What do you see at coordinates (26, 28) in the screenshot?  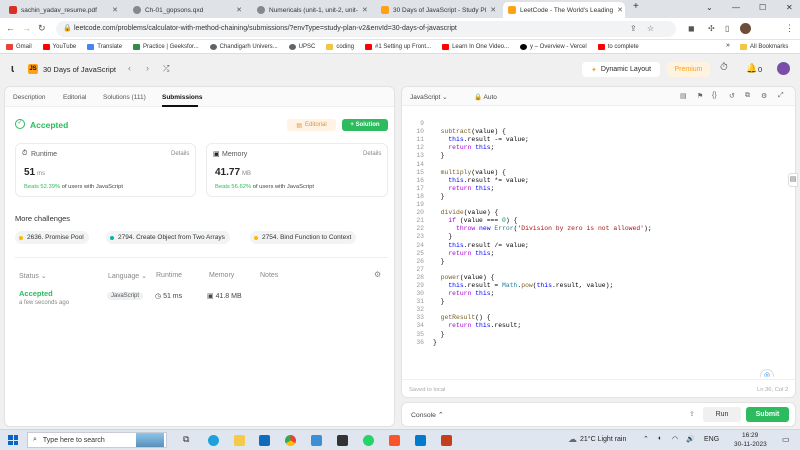 I see `forward-icon: →` at bounding box center [26, 28].